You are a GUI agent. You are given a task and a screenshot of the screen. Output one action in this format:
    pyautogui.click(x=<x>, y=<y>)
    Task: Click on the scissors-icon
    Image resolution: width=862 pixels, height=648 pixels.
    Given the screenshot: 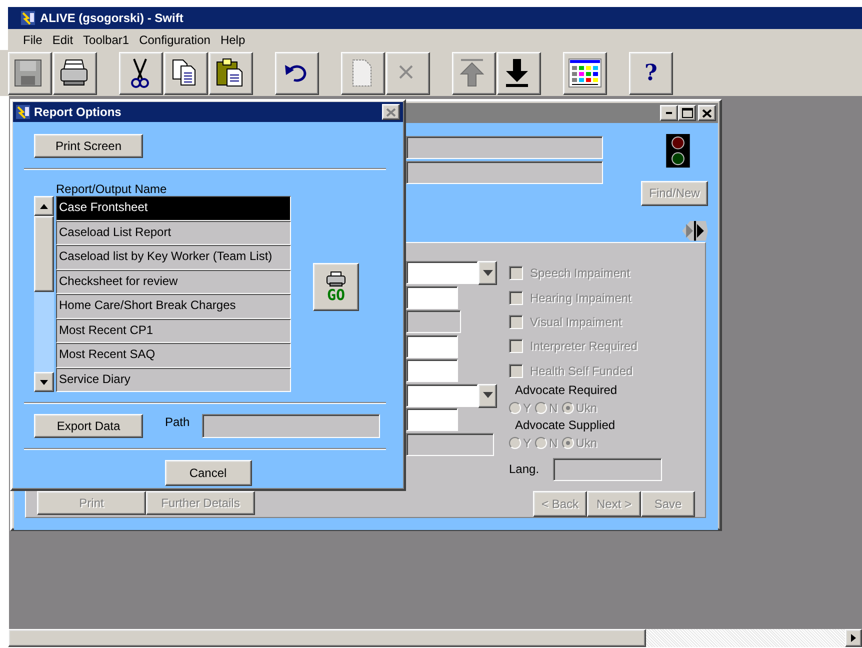 What is the action you would take?
    pyautogui.click(x=140, y=73)
    